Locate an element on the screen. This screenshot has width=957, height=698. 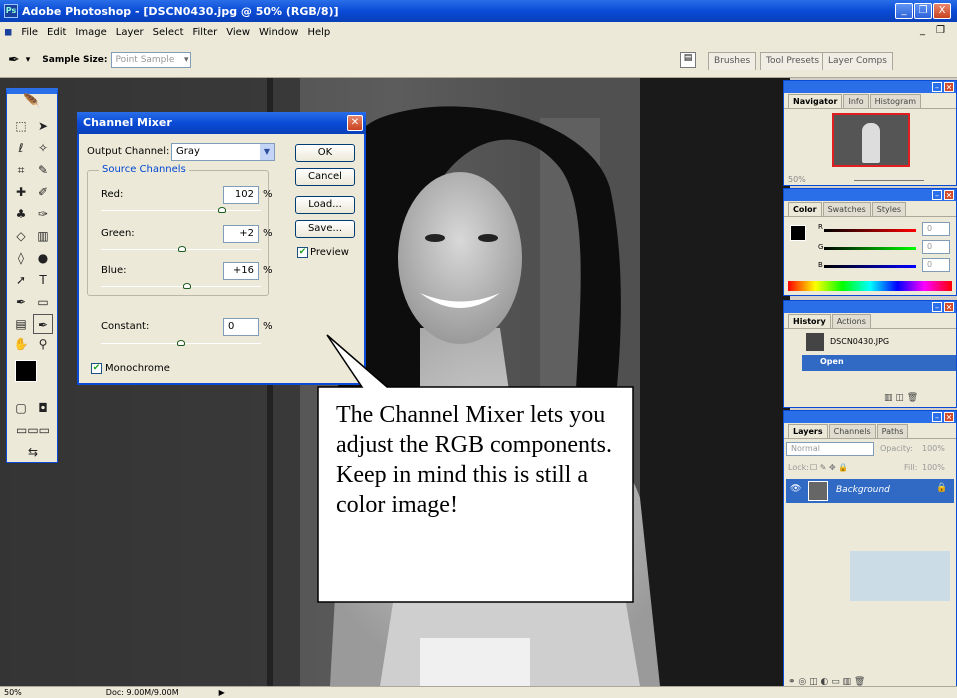
menu-edit: Edit is located at coordinates (56, 32).